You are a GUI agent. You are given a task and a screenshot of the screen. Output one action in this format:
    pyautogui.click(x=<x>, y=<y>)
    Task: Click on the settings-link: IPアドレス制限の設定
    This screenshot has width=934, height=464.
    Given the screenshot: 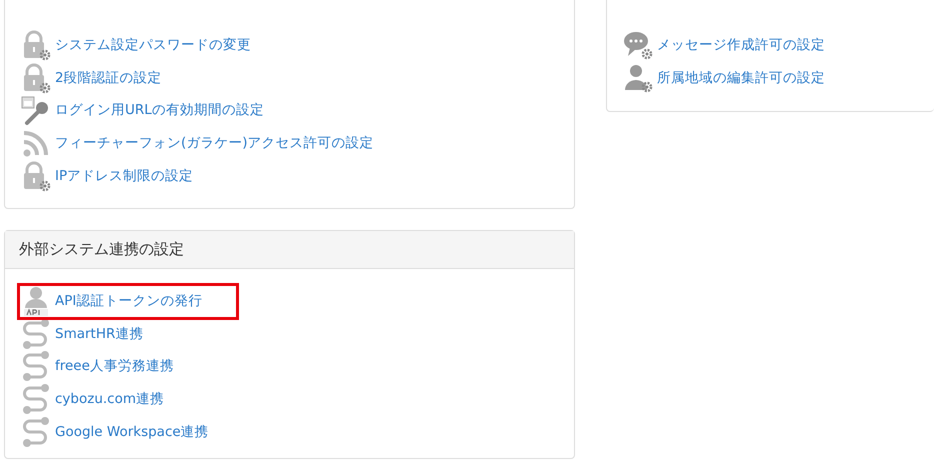 What is the action you would take?
    pyautogui.click(x=124, y=175)
    